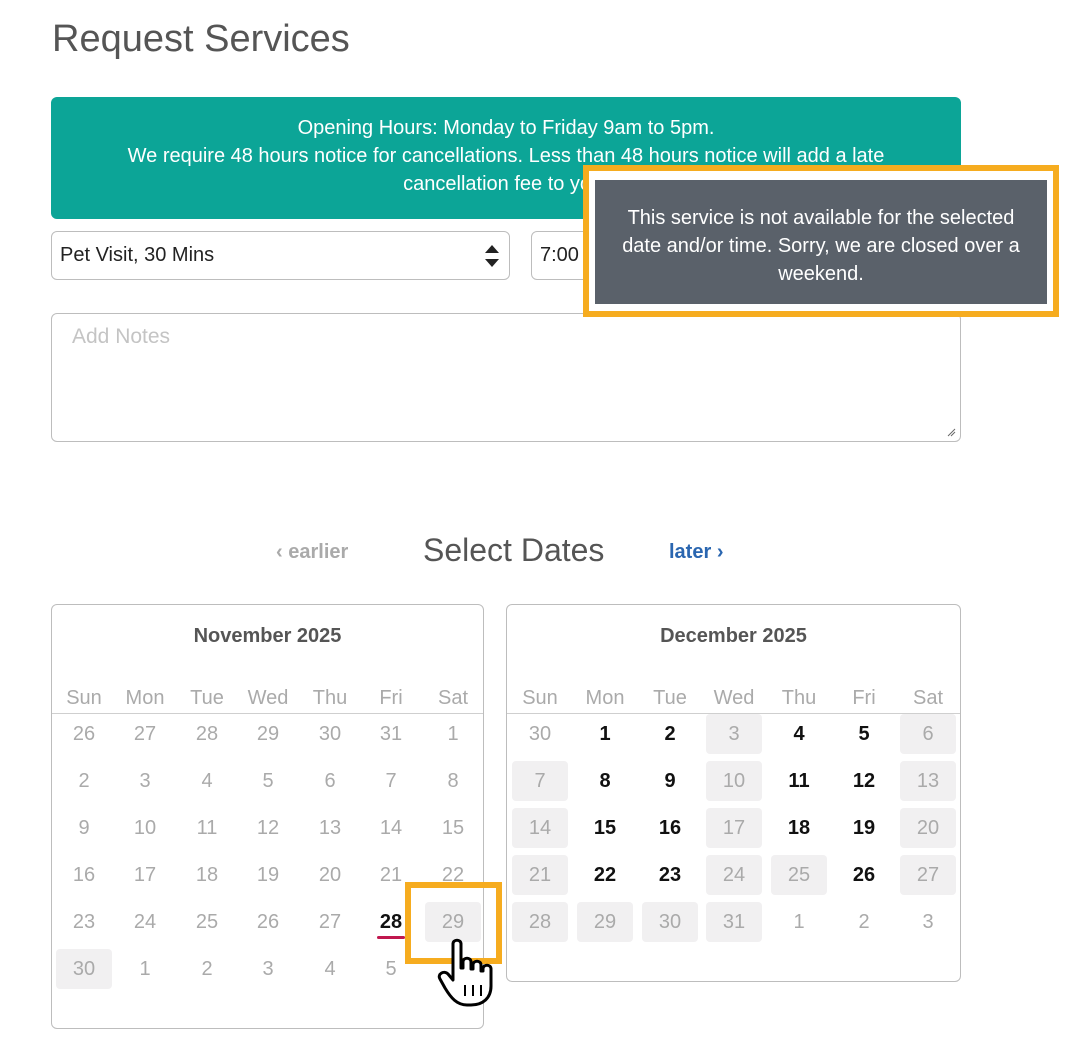 This screenshot has height=1060, width=1068. What do you see at coordinates (453, 698) in the screenshot?
I see `weekday-label: Sat` at bounding box center [453, 698].